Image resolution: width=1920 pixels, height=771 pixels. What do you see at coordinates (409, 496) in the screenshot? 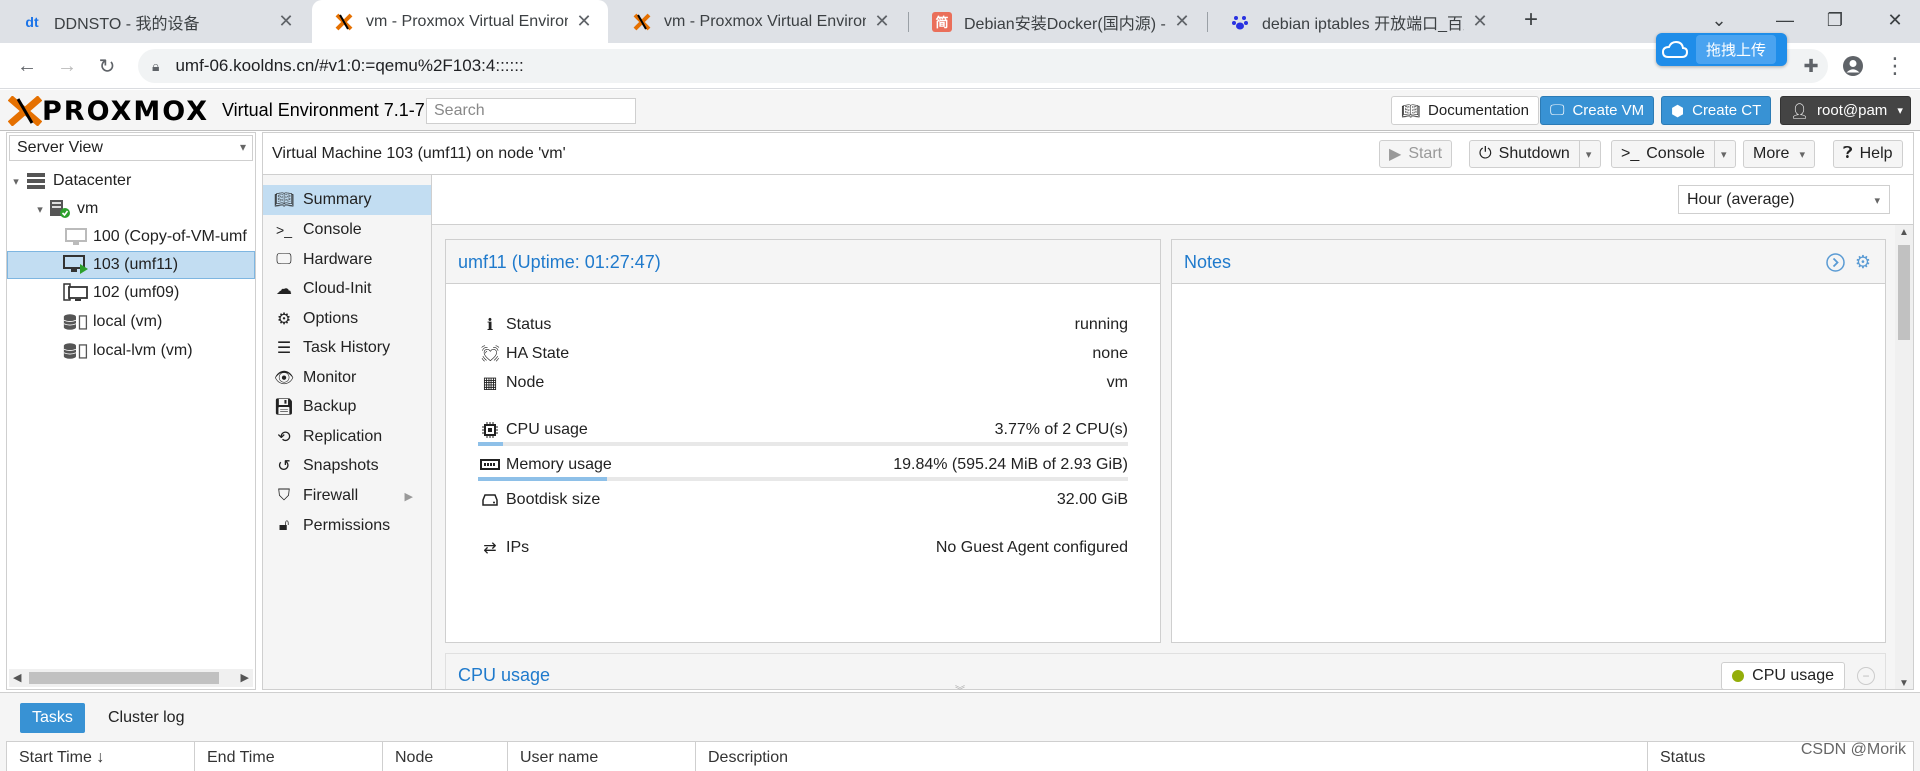
I see `expand-arrow-icon: ▶` at bounding box center [409, 496].